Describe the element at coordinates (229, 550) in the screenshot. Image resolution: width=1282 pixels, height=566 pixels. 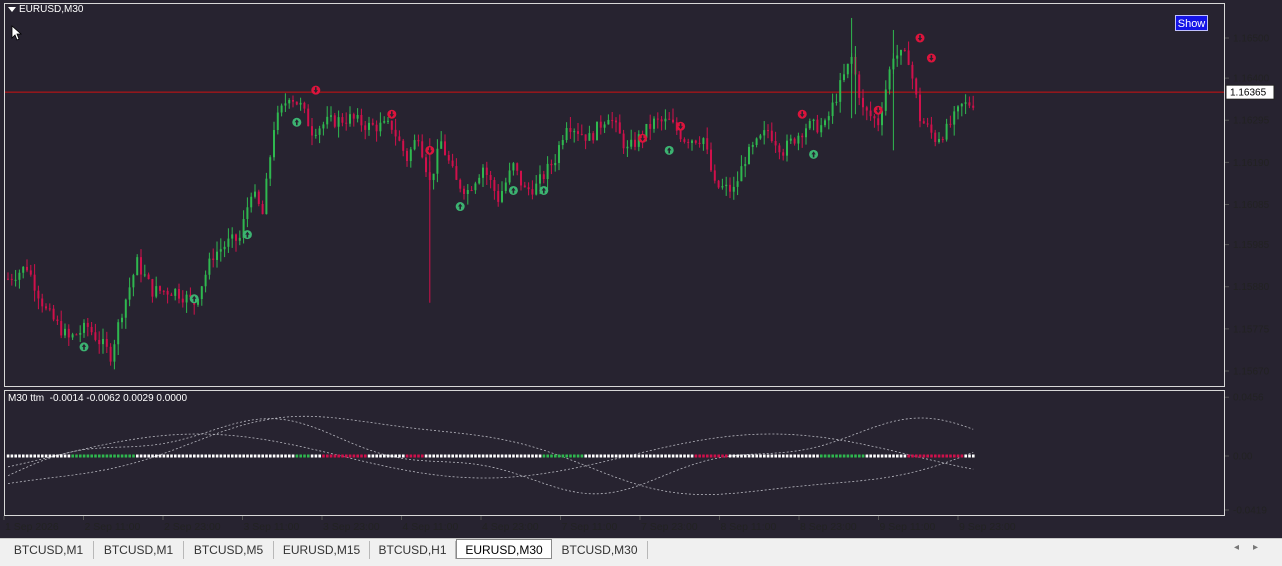
I see `chart-tab: BTCUSD,M5` at that location.